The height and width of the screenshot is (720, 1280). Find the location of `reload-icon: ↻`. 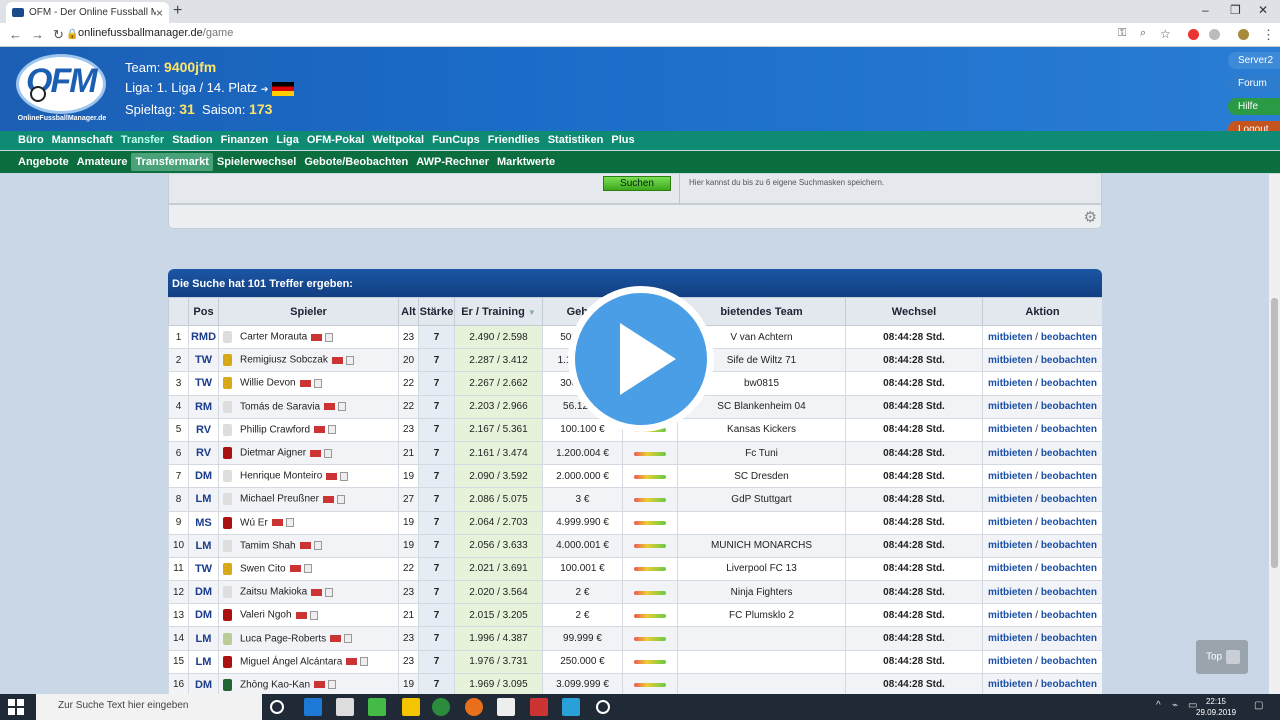

reload-icon: ↻ is located at coordinates (58, 35).